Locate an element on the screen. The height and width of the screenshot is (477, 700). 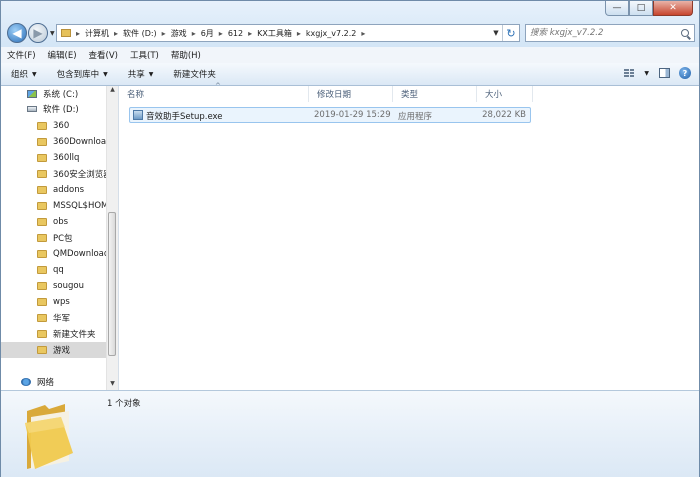
breadcrumb-june: 6月 is located at coordinates (207, 33).